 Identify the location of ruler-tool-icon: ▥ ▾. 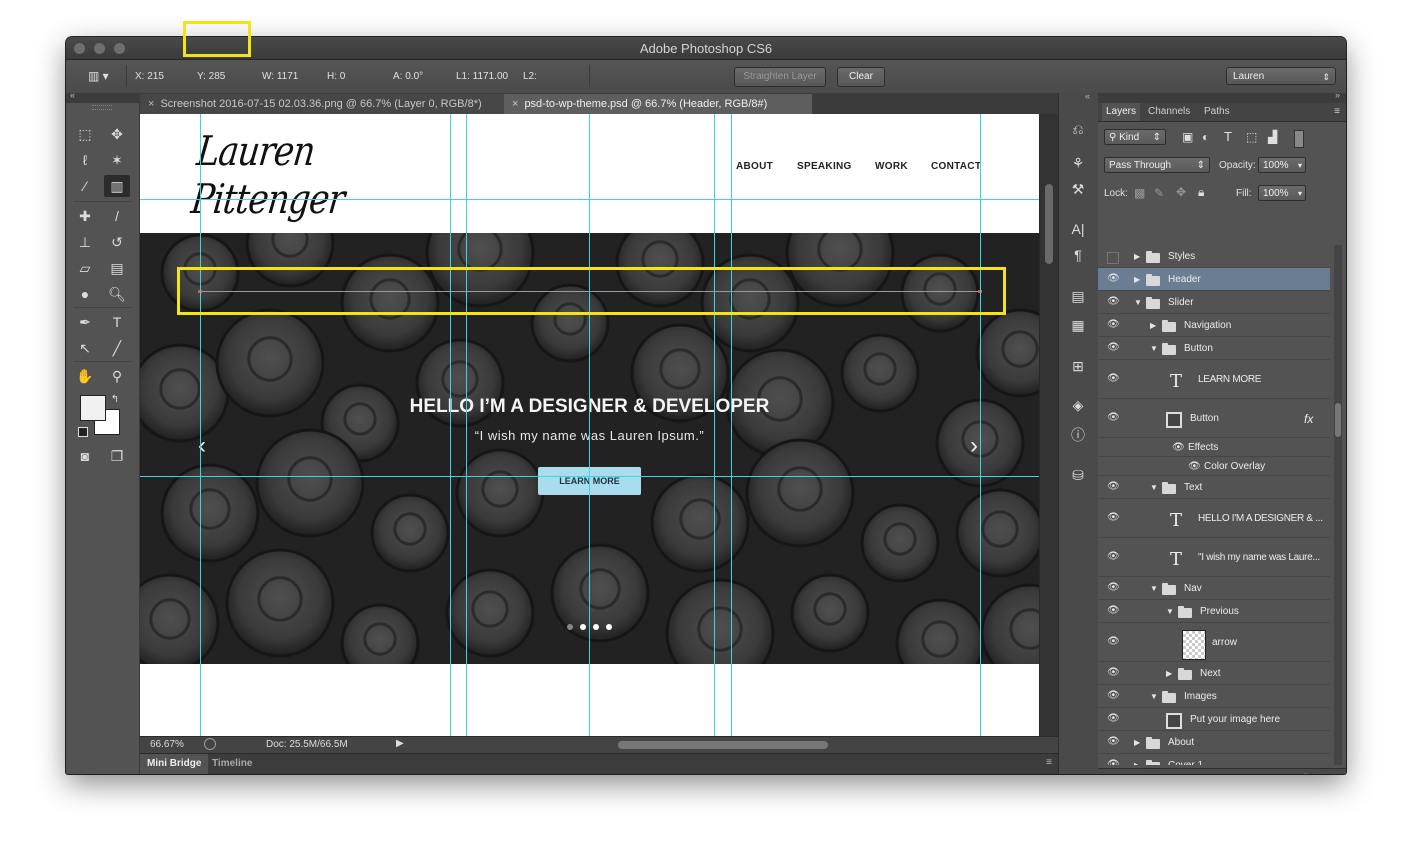
(98, 76).